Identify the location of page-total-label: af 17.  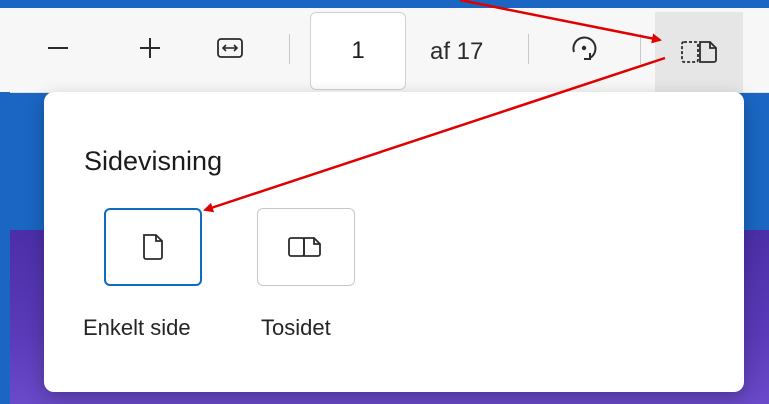
(457, 51).